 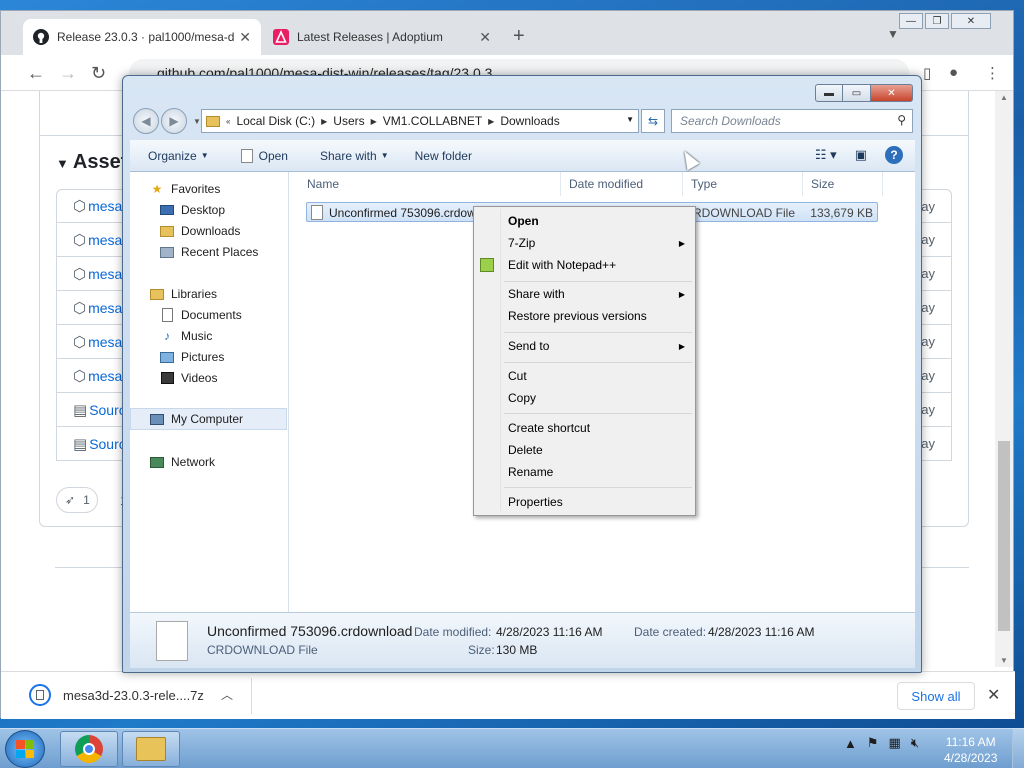 What do you see at coordinates (174, 121) in the screenshot?
I see `forward-icon: ▶` at bounding box center [174, 121].